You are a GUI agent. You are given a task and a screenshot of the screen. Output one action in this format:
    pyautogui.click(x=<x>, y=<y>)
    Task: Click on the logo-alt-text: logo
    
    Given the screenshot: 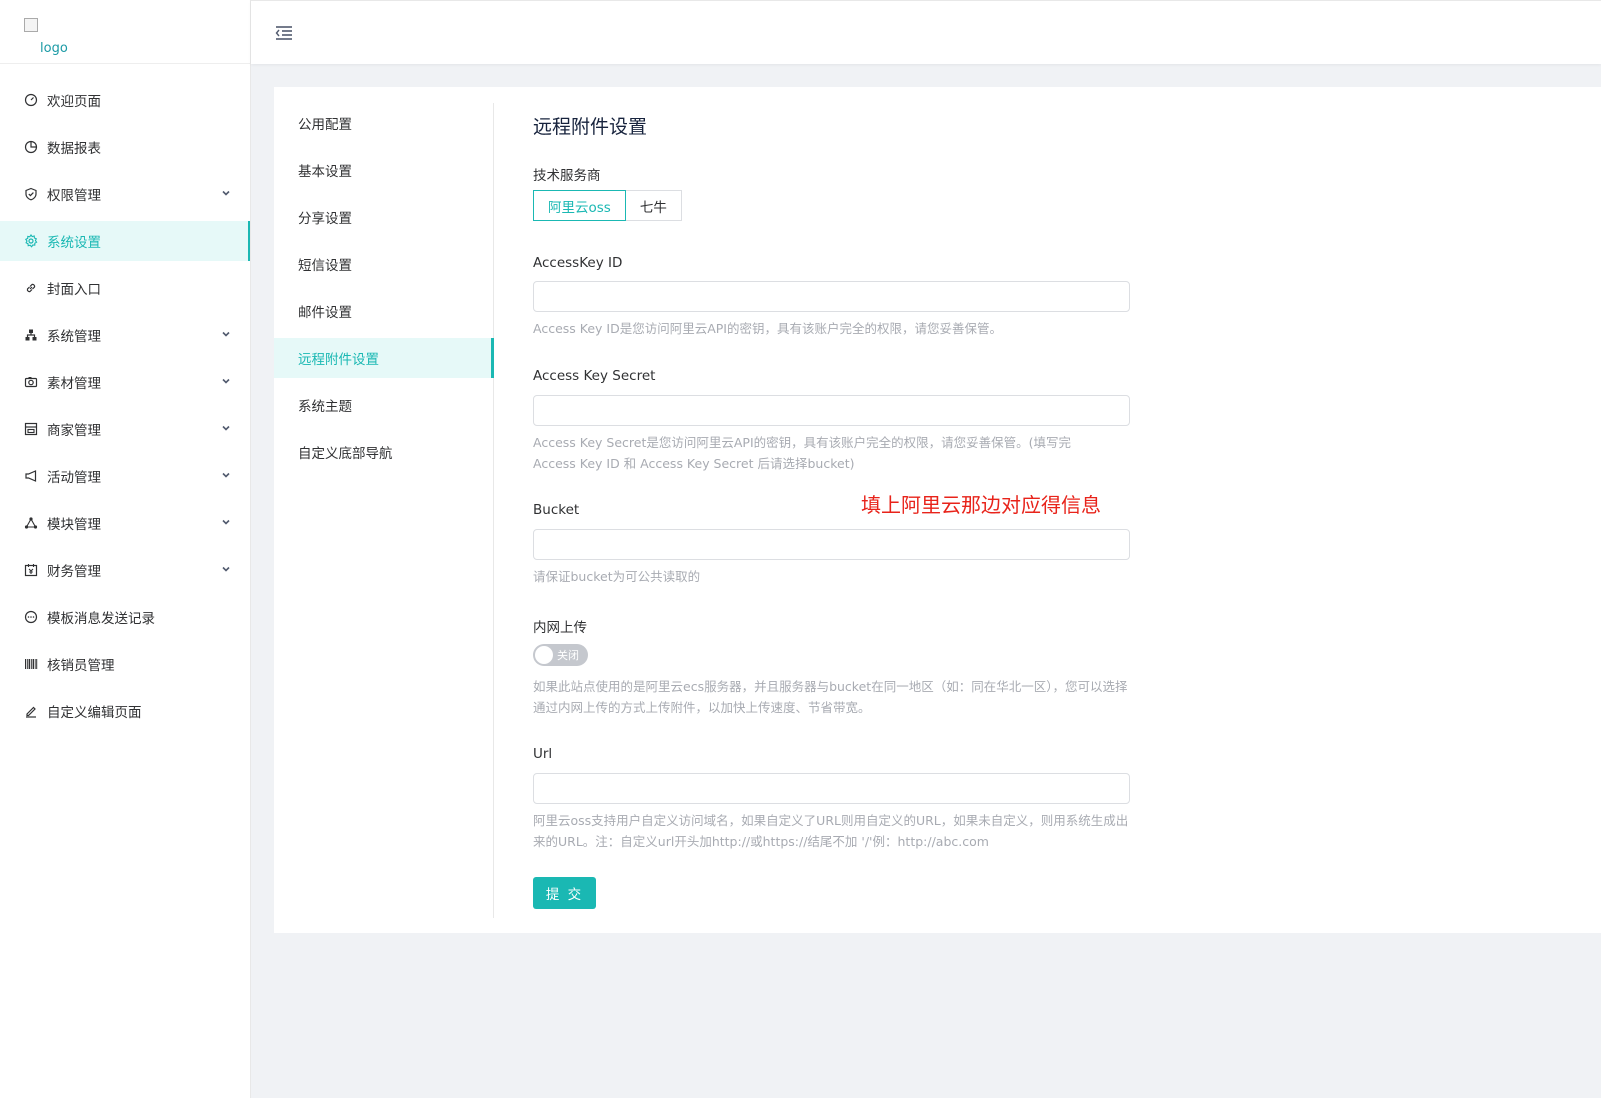 What is the action you would take?
    pyautogui.click(x=54, y=48)
    